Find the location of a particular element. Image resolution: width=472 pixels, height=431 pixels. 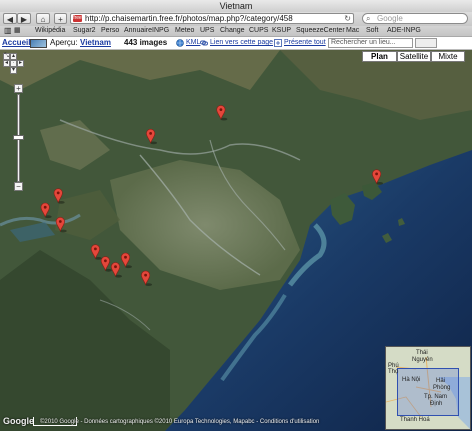

overview-label: Thái is located at coordinates (422, 353).